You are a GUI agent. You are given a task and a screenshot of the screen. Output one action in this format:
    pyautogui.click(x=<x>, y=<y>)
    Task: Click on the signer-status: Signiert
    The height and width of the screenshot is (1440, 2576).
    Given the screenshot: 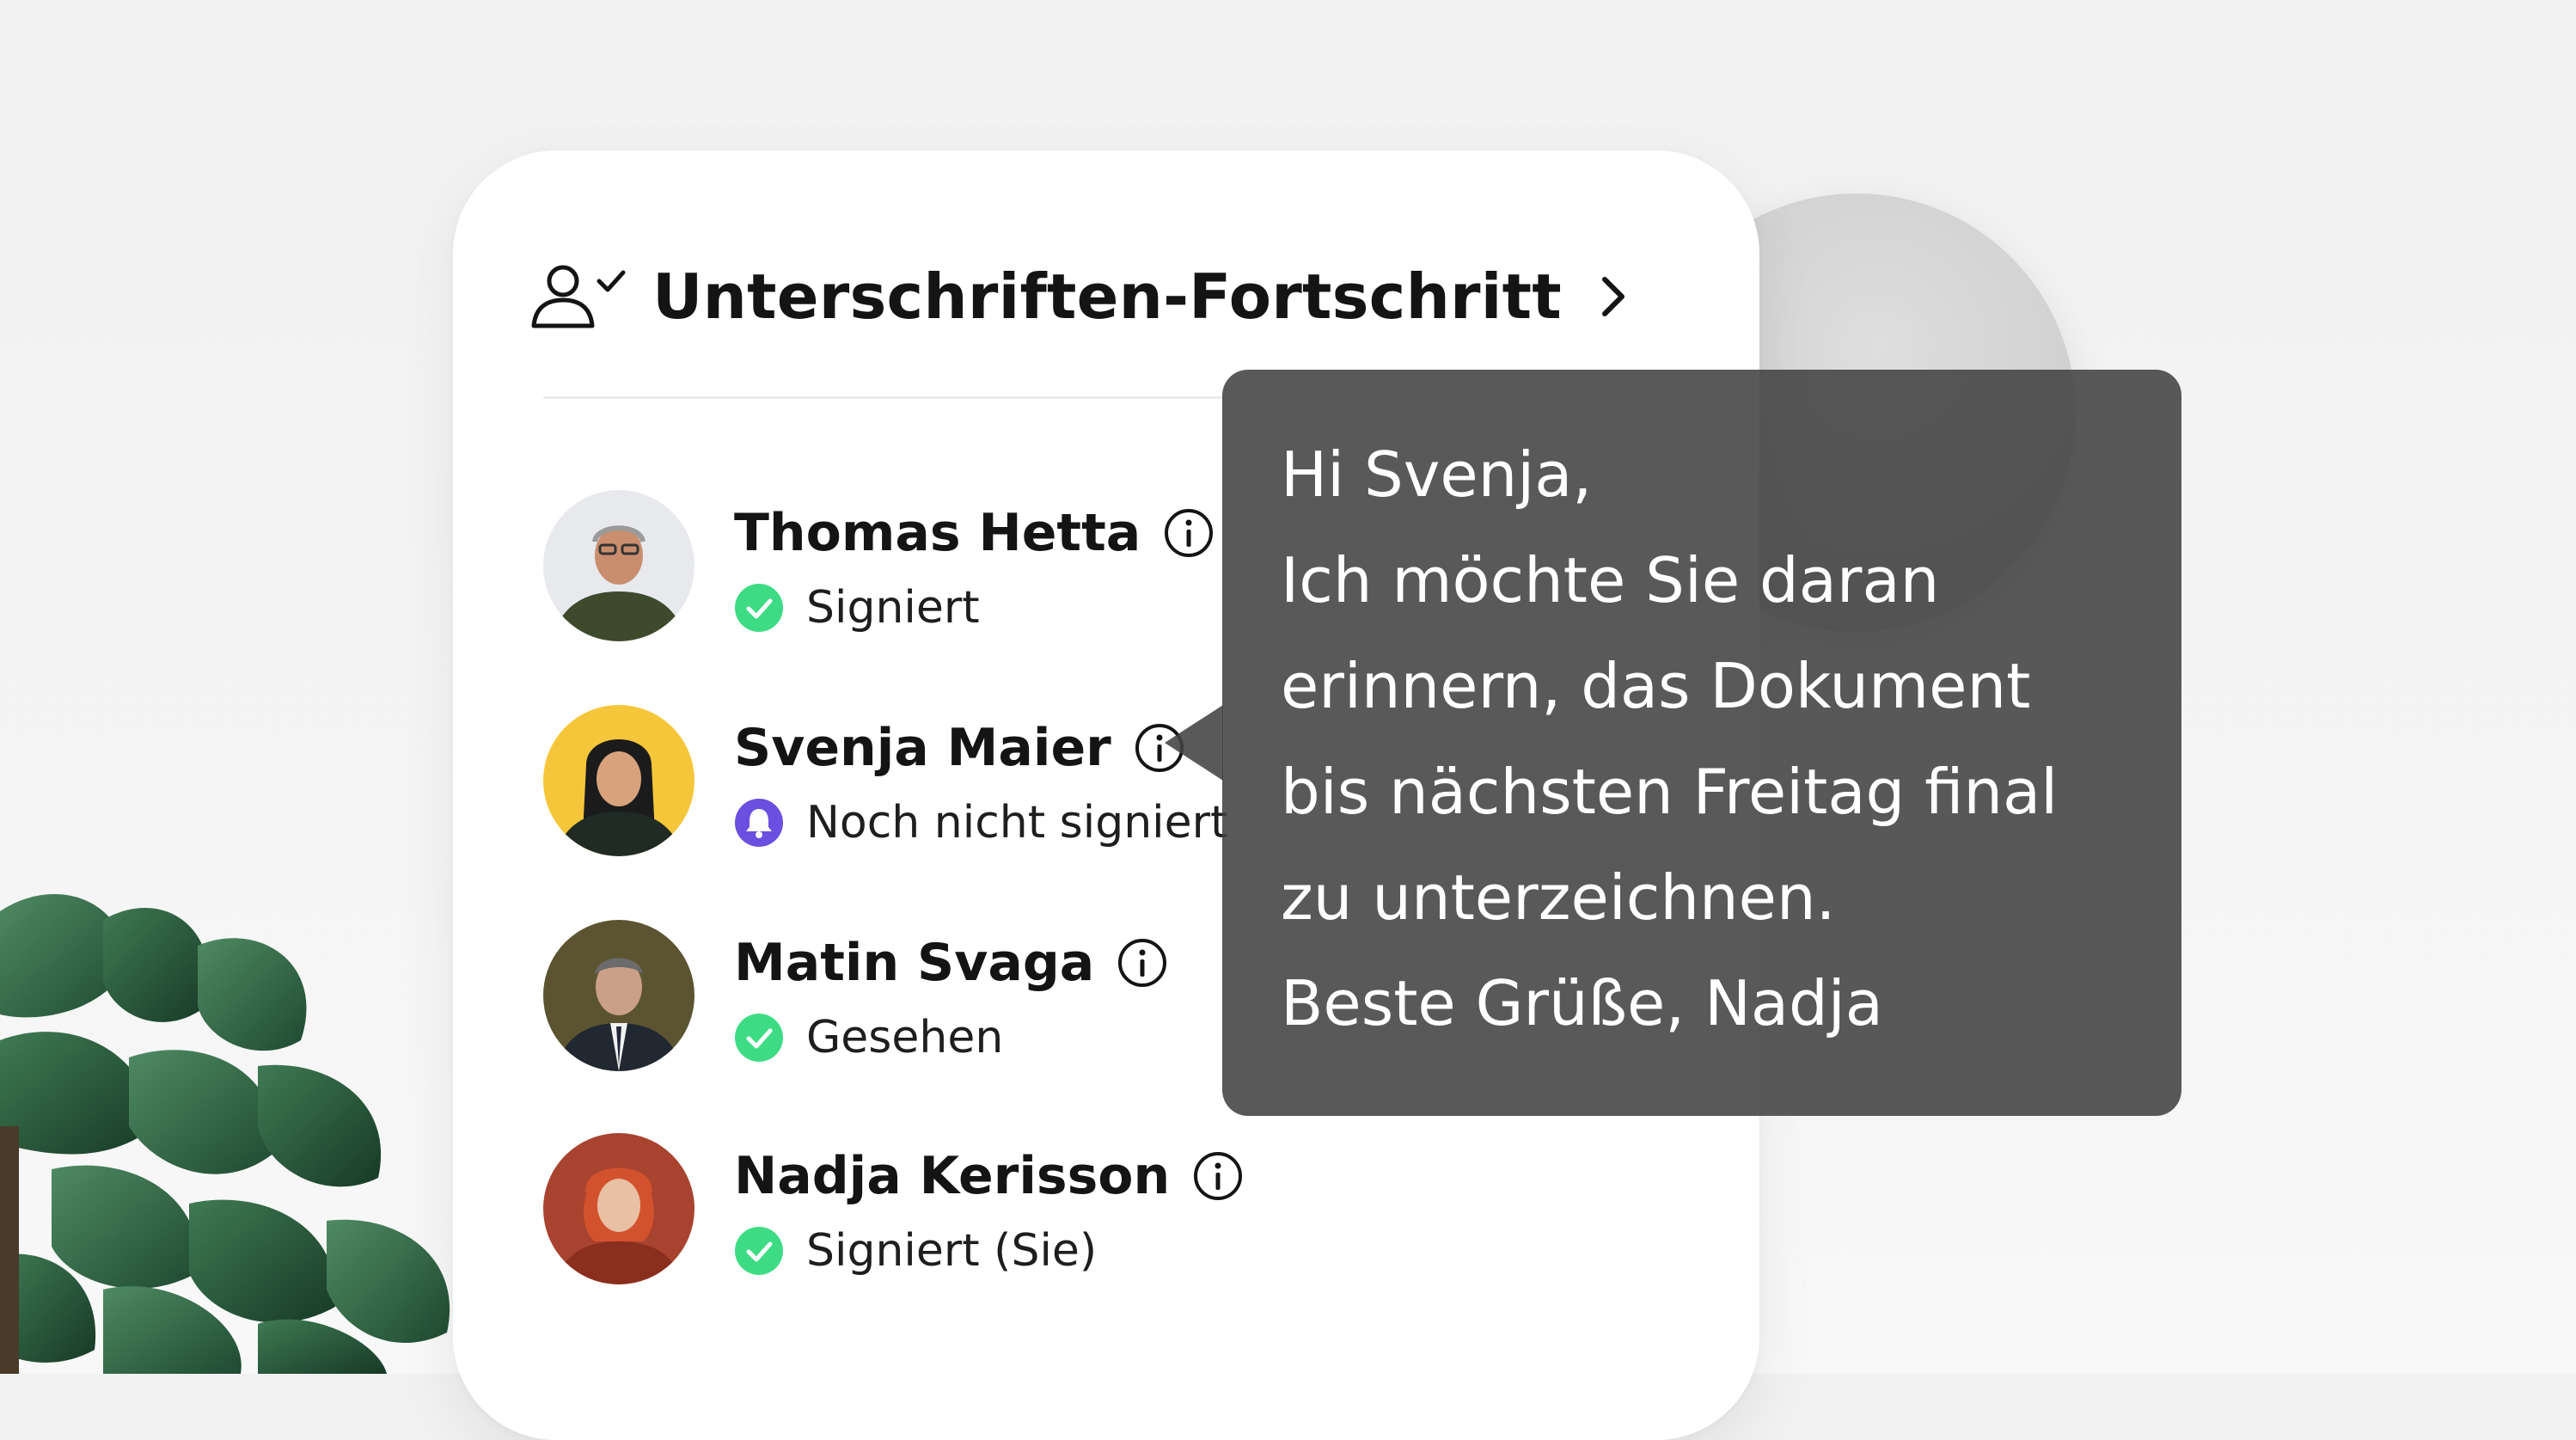 What is the action you would take?
    pyautogui.click(x=893, y=608)
    